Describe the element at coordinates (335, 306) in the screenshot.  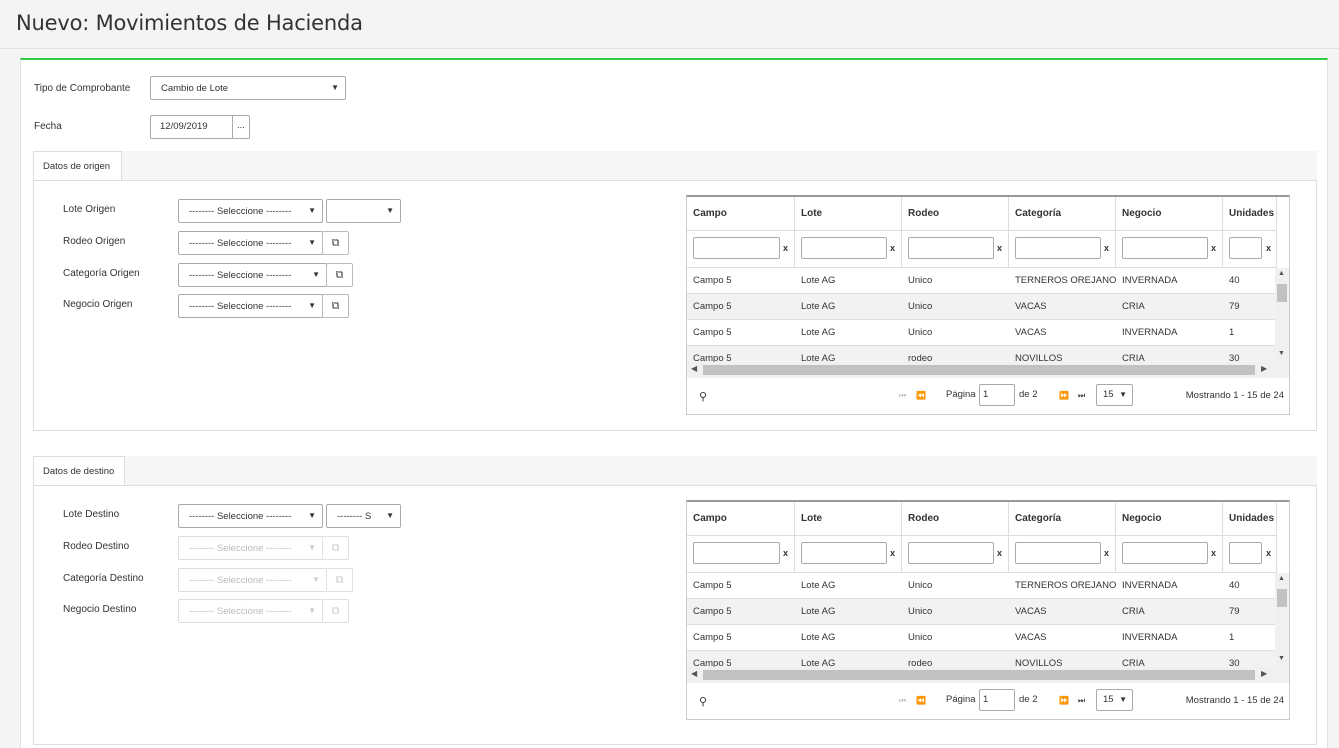
I see `negocio-origen-open-button: ⧉` at that location.